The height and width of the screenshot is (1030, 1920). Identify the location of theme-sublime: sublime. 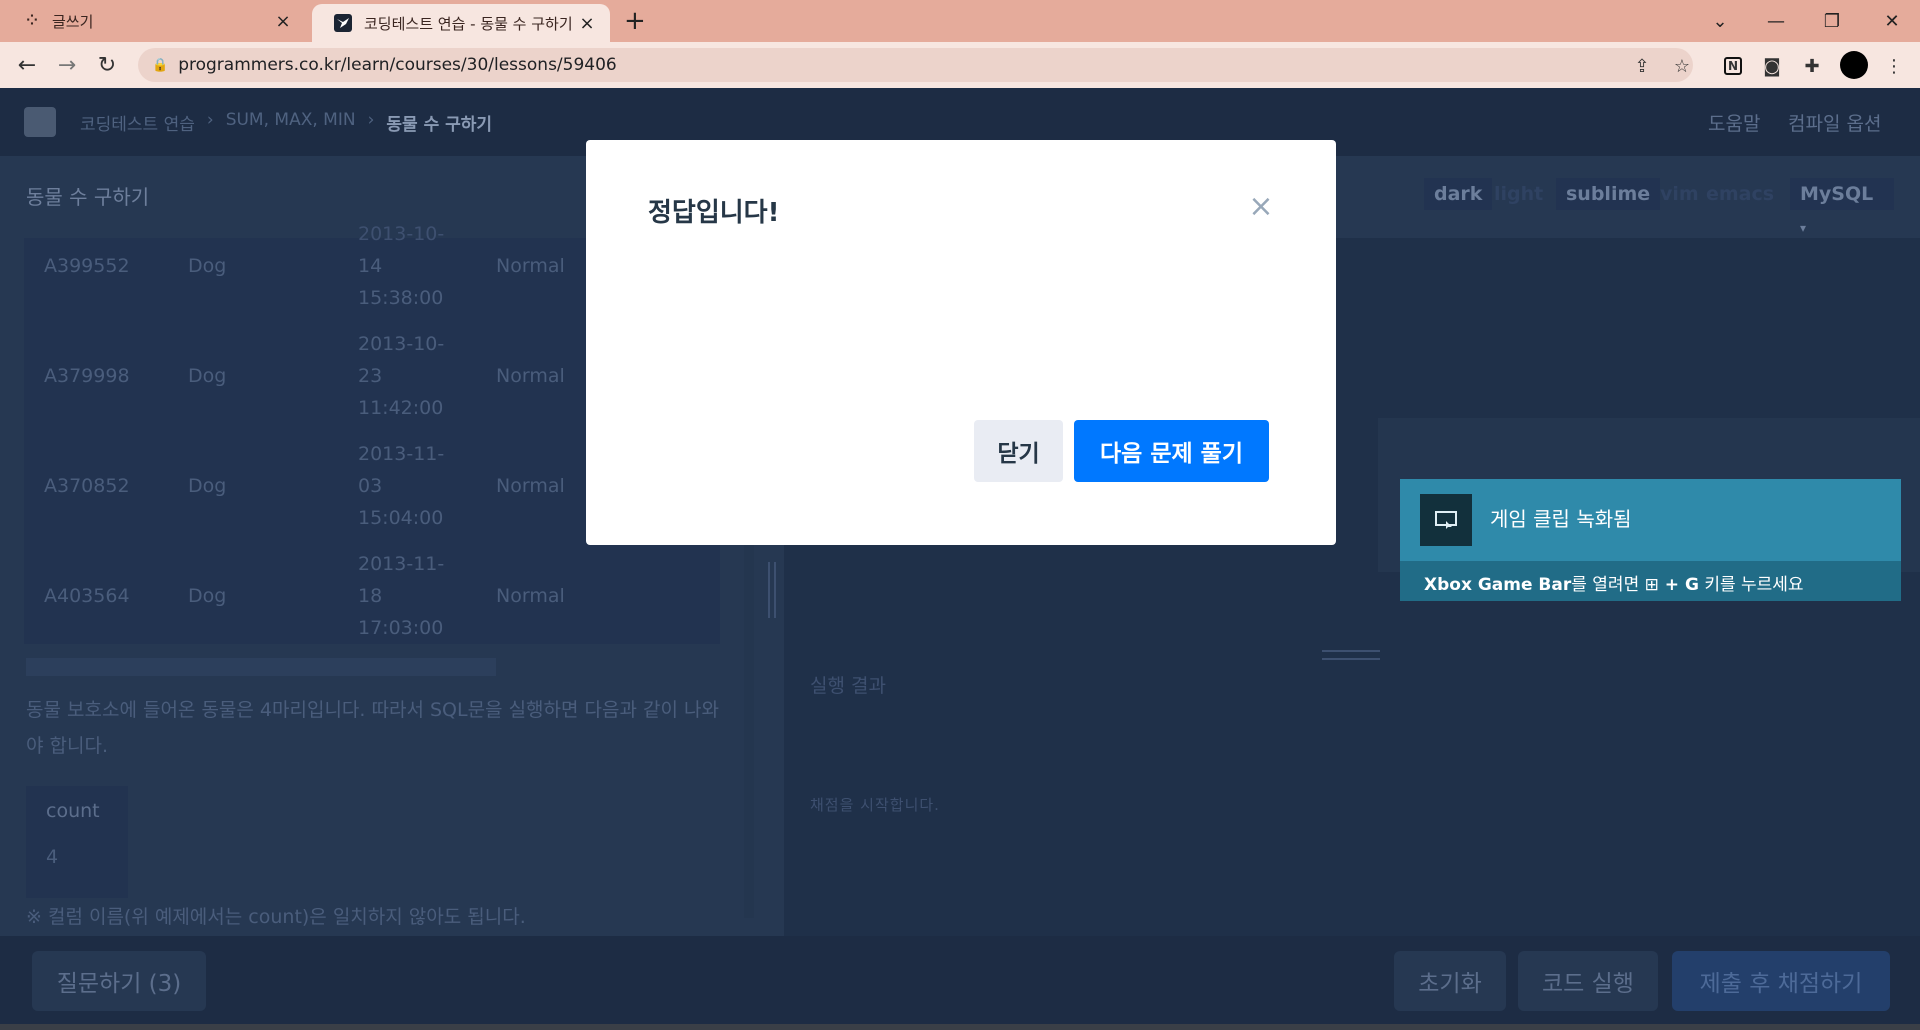
(1608, 194).